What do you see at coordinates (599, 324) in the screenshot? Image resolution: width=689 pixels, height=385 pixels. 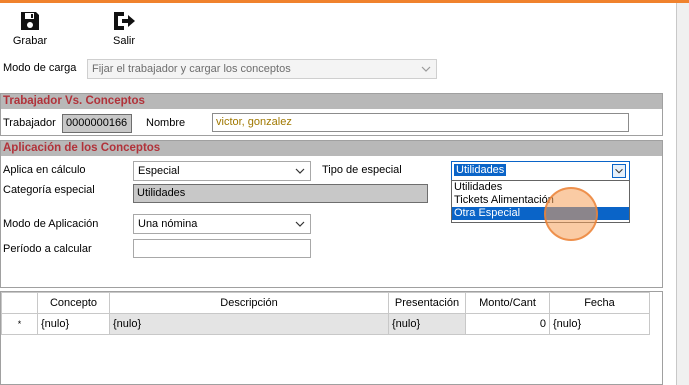 I see `cell-fecha: {nulo}` at bounding box center [599, 324].